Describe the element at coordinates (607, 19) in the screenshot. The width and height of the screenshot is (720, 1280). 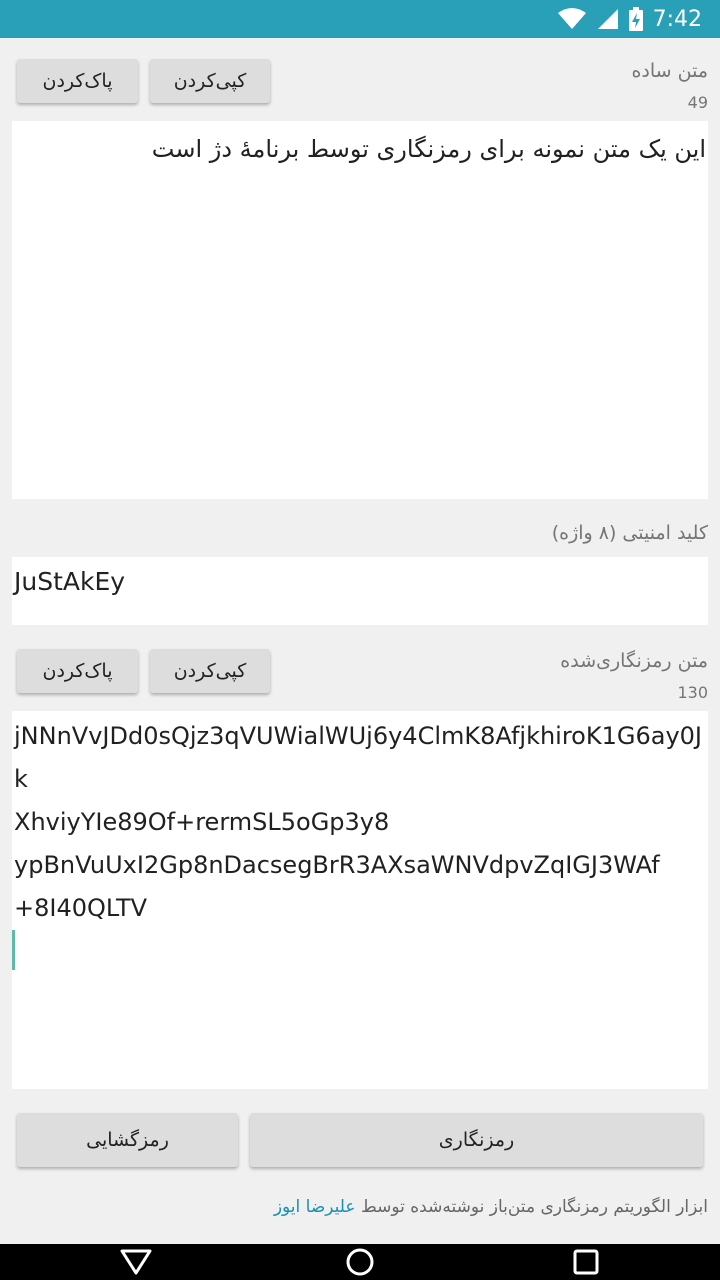
I see `signal-icon` at that location.